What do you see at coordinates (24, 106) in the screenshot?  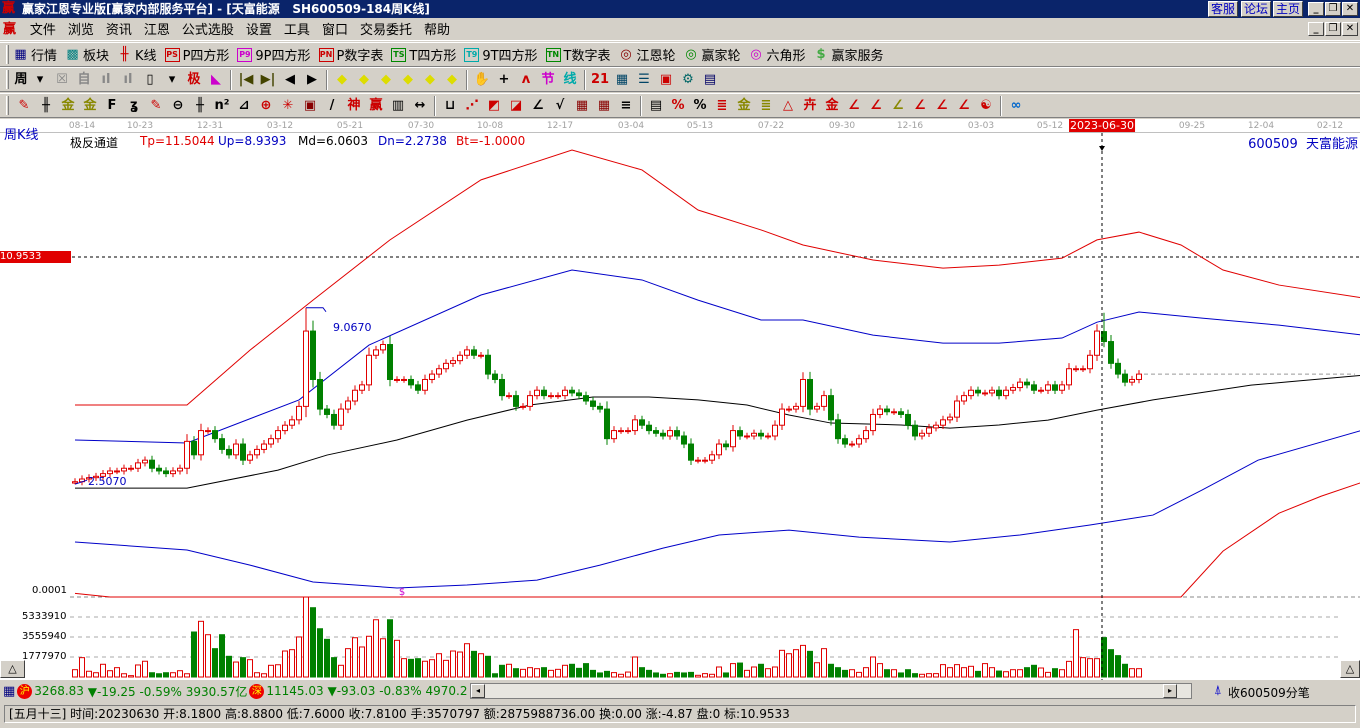 I see `pen-icon: ✎` at bounding box center [24, 106].